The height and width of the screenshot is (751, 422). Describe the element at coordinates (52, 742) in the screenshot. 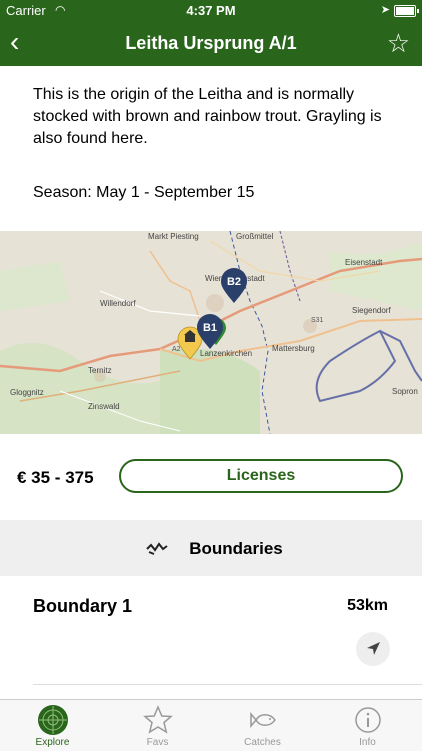

I see `tab-label: Explore` at that location.